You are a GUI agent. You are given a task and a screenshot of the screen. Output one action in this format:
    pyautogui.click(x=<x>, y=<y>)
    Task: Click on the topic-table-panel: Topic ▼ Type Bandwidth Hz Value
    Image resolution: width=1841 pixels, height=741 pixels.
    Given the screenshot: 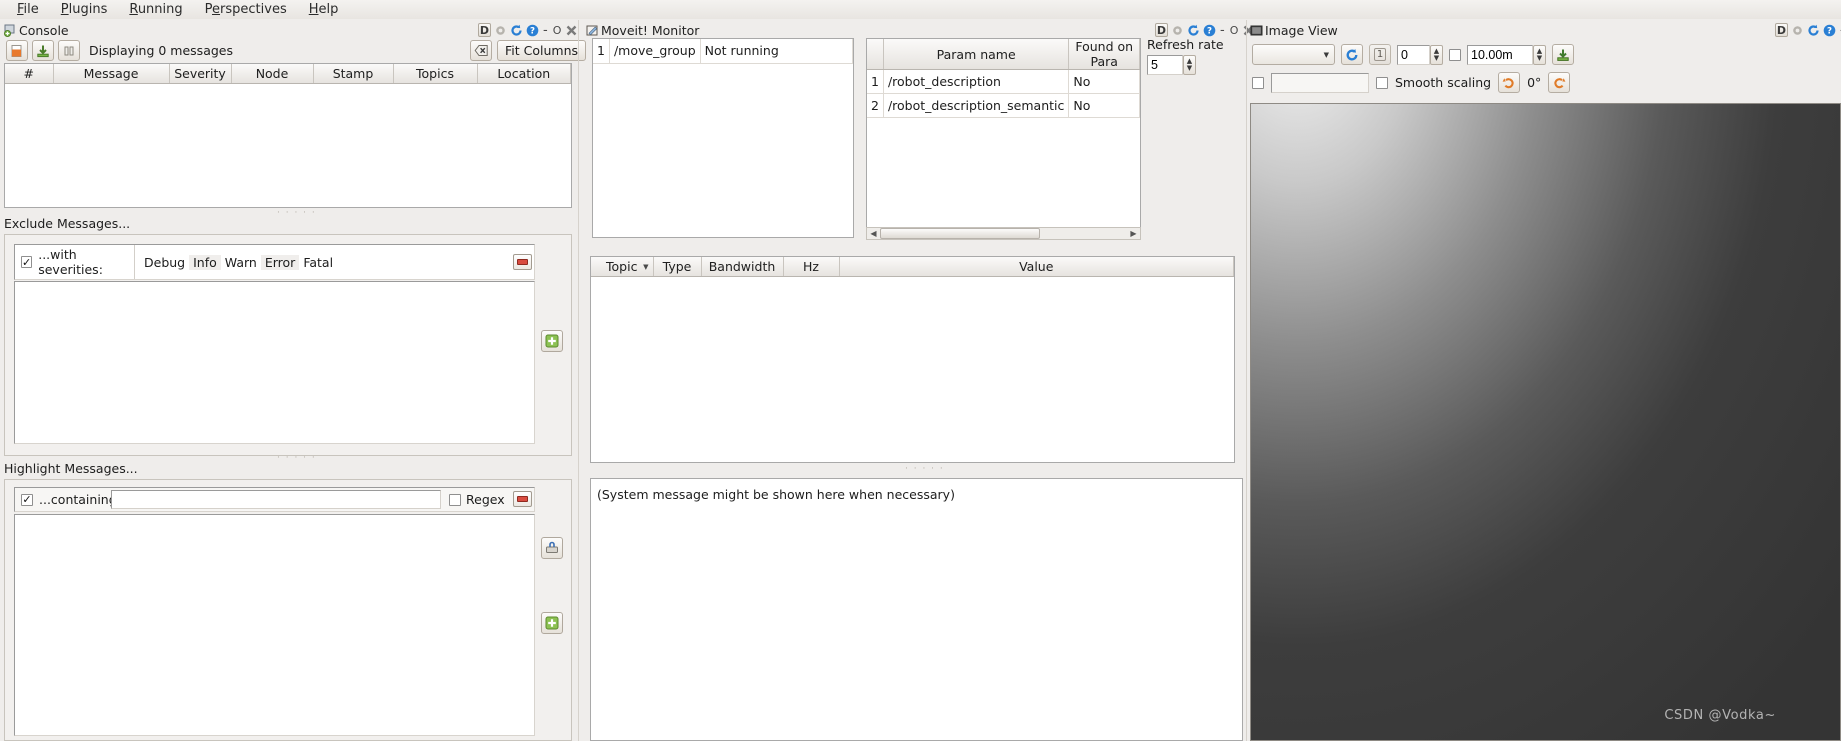 What is the action you would take?
    pyautogui.click(x=912, y=359)
    